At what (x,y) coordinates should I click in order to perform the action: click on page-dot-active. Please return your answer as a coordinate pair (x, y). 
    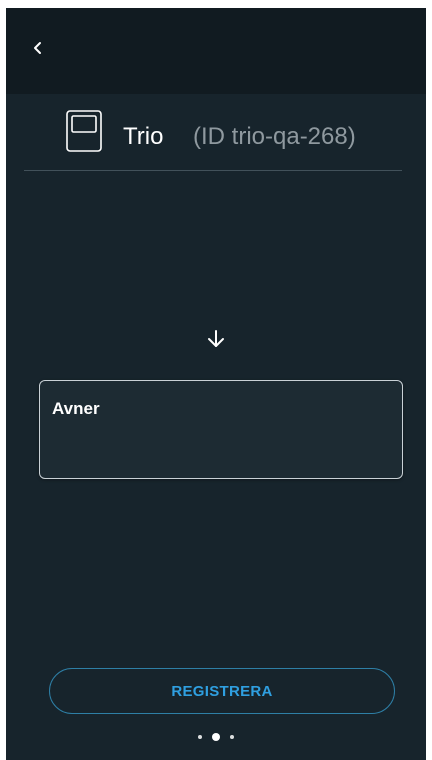
    Looking at the image, I should click on (216, 737).